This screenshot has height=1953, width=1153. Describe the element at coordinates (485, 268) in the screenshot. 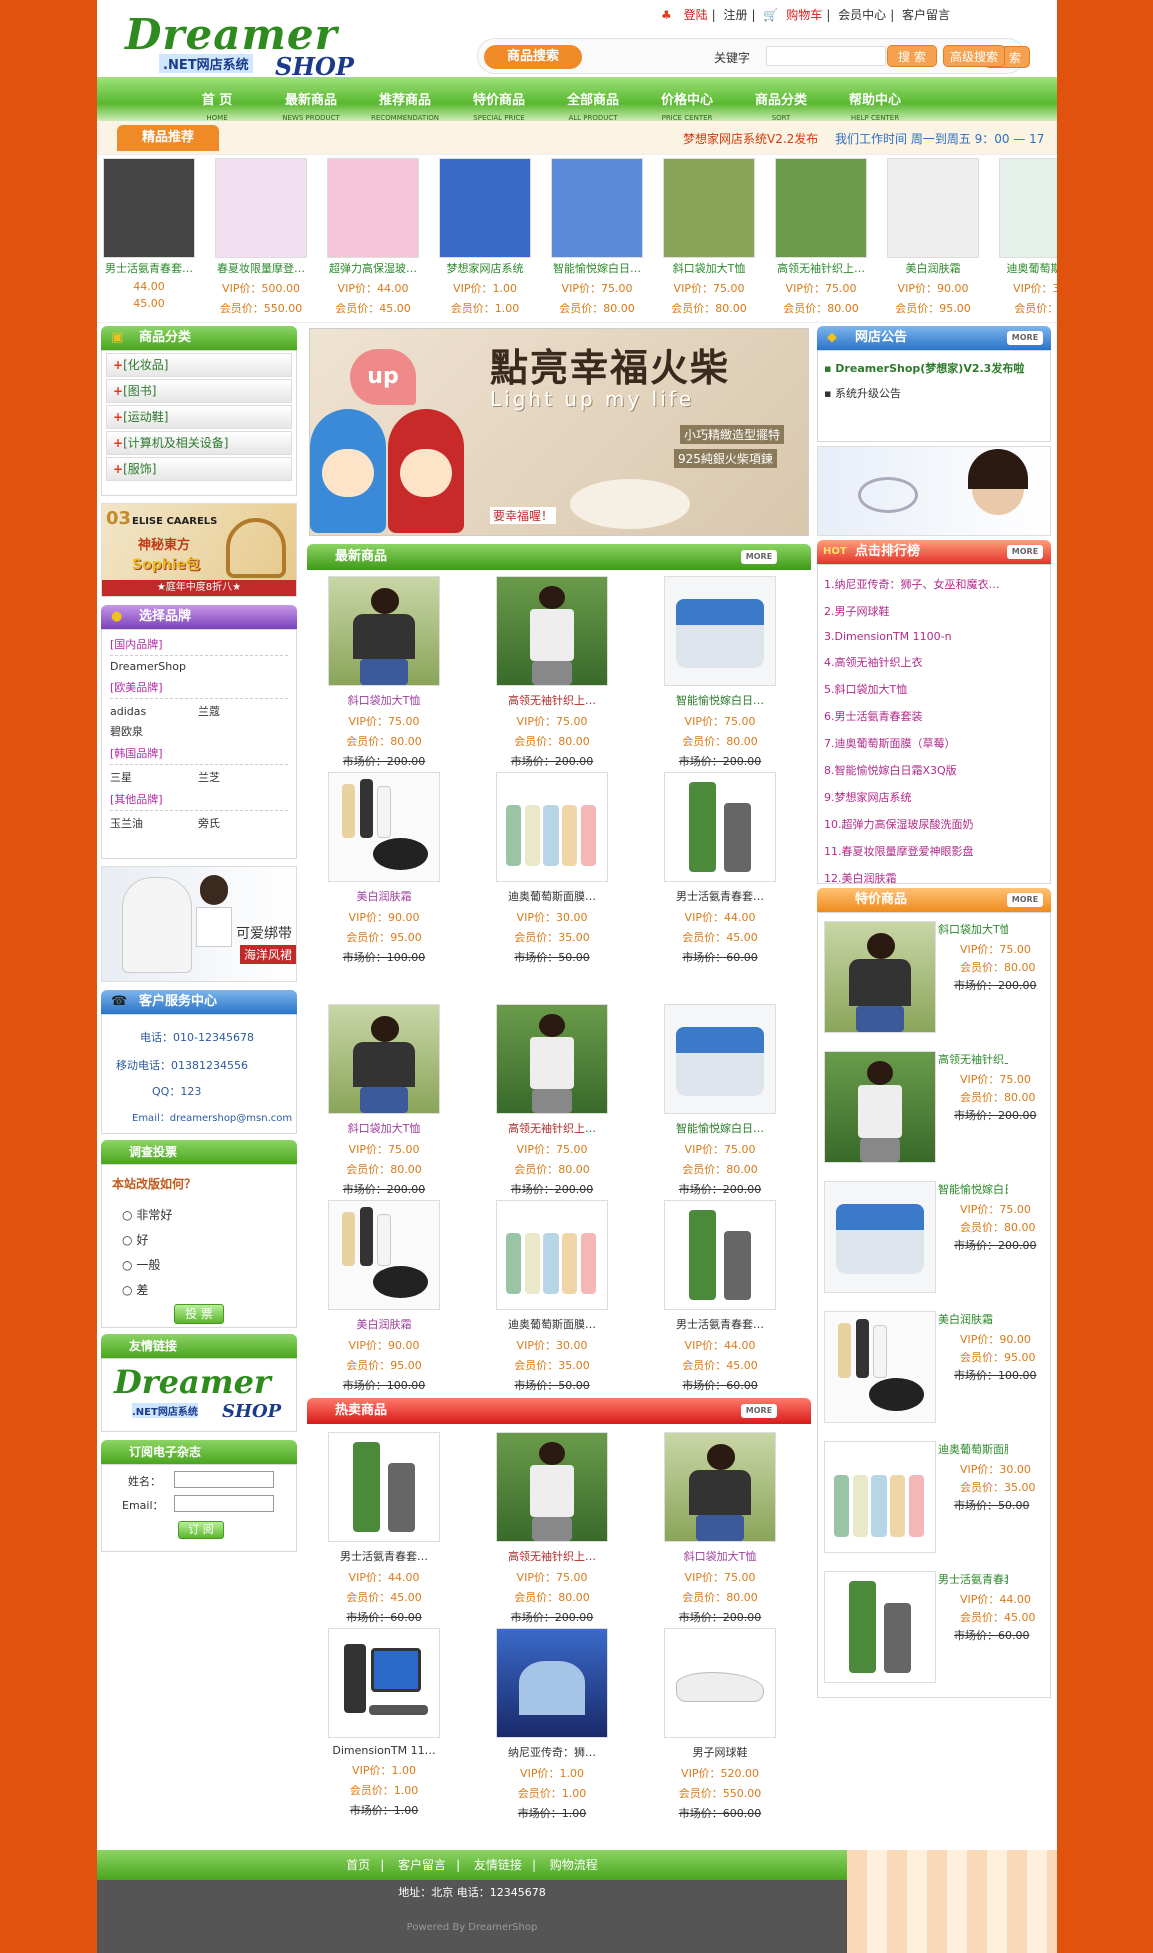

I see `product-name: 梦想家网店系统` at that location.